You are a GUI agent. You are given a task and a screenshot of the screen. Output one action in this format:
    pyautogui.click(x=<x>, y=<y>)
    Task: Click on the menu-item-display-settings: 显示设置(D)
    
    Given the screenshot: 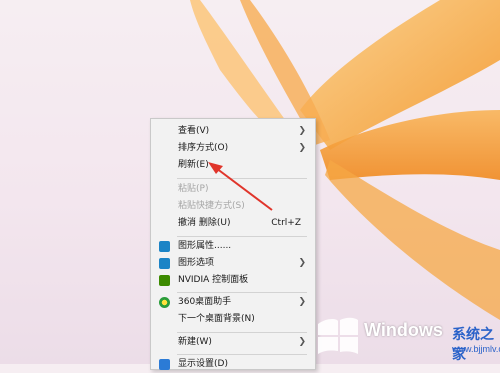 What is the action you would take?
    pyautogui.click(x=233, y=364)
    